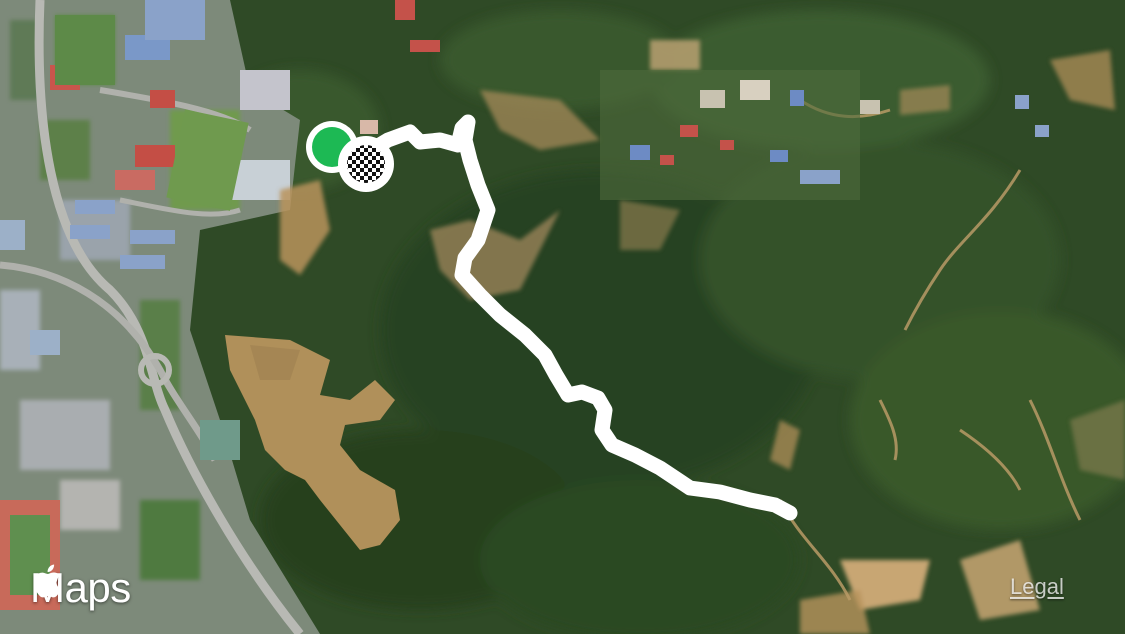 The image size is (1125, 634). I want to click on legal-link: Legal, so click(1037, 587).